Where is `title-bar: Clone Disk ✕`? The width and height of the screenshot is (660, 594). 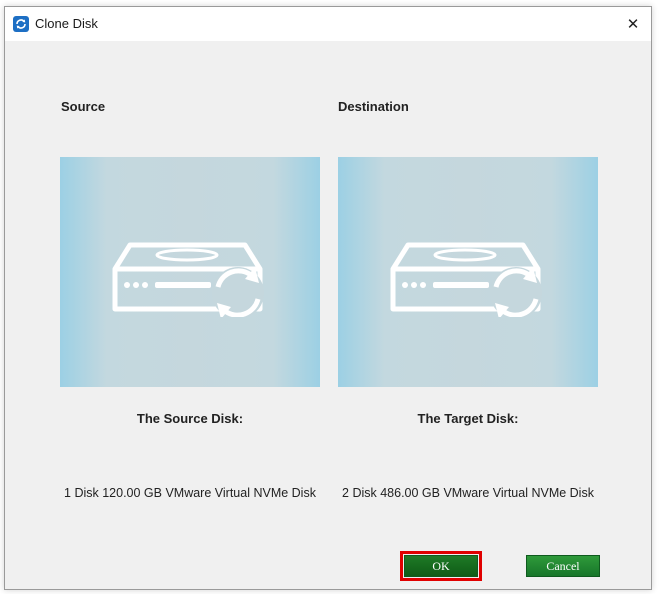
title-bar: Clone Disk ✕ is located at coordinates (328, 24).